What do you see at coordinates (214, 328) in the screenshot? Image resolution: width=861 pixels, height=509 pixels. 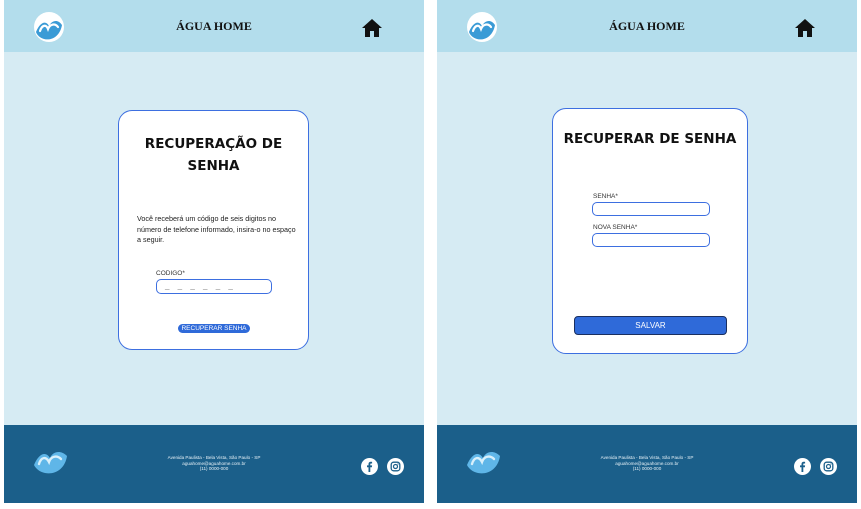 I see `recover-password-button: RECUPERAR SENHA` at bounding box center [214, 328].